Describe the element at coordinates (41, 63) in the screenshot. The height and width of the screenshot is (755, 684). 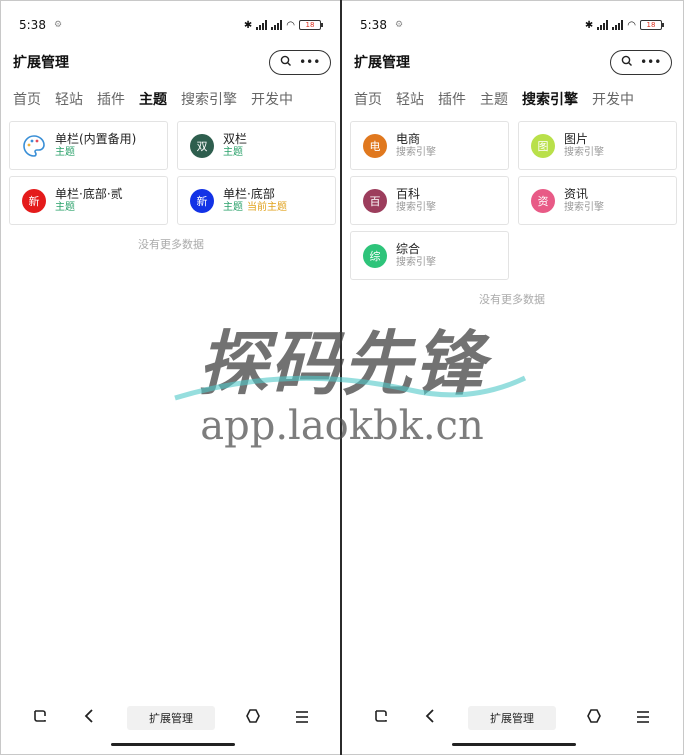
I see `page-title: 扩展管理` at that location.